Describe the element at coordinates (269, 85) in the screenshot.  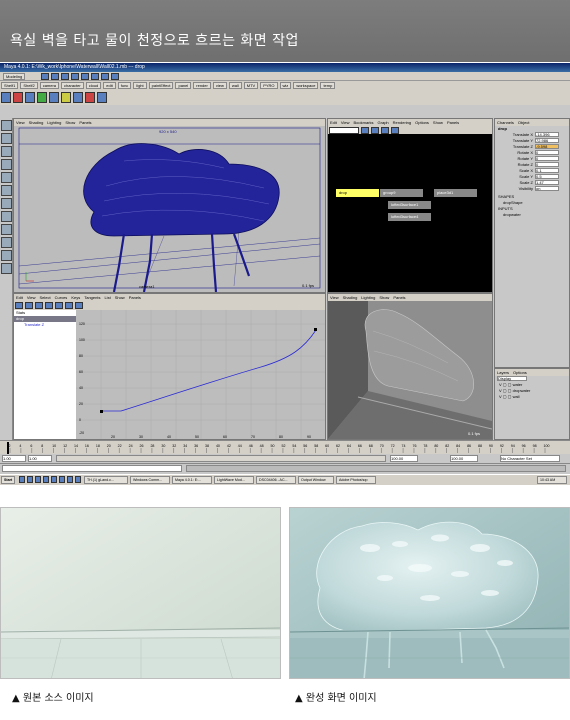
I see `shelf-tab: PYRO` at that location.